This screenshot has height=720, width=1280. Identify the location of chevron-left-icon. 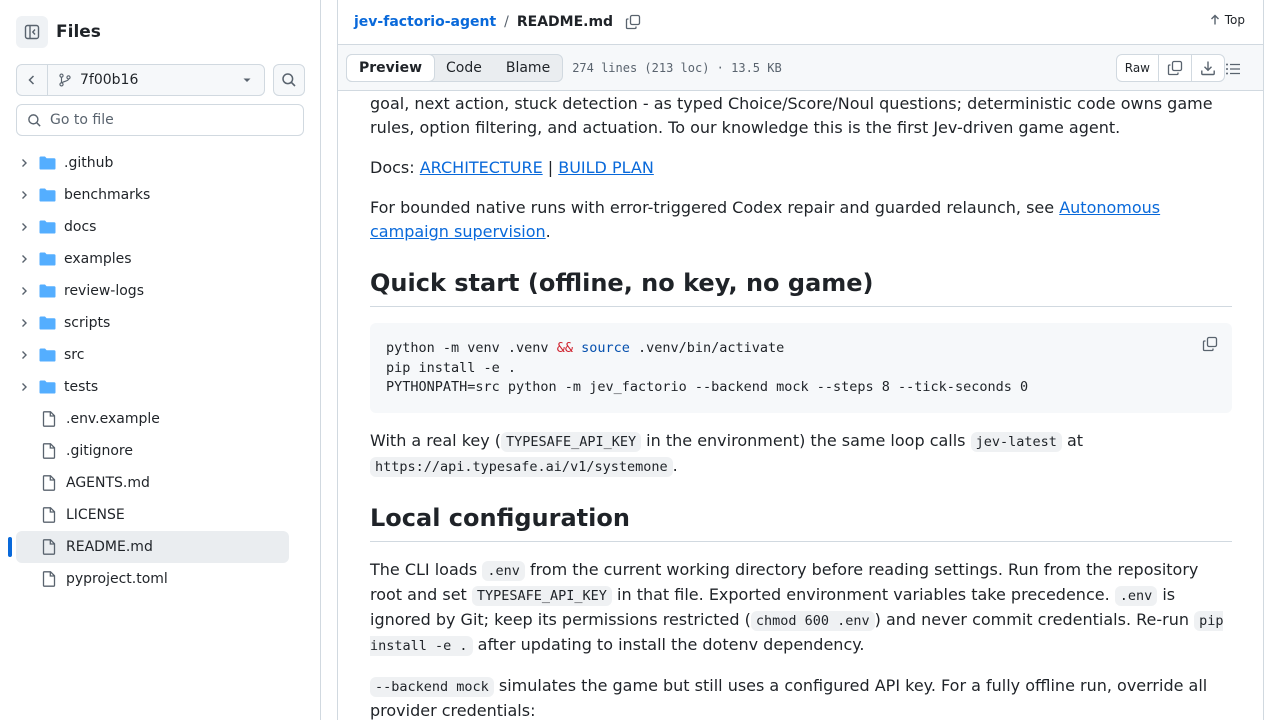
(31, 80).